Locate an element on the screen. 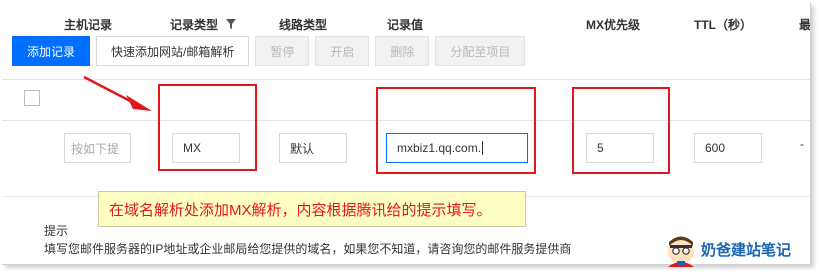  header-record-type: 记录类型 is located at coordinates (203, 24).